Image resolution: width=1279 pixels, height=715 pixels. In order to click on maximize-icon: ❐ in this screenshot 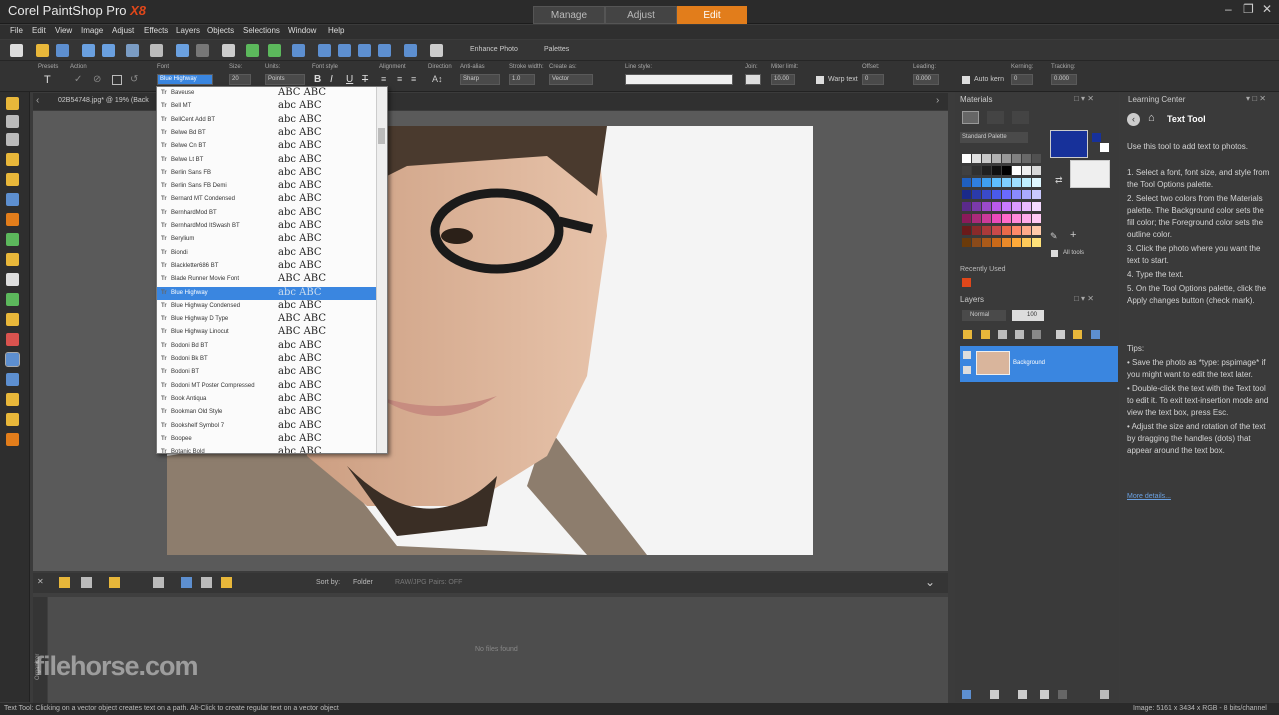, I will do `click(1248, 9)`.